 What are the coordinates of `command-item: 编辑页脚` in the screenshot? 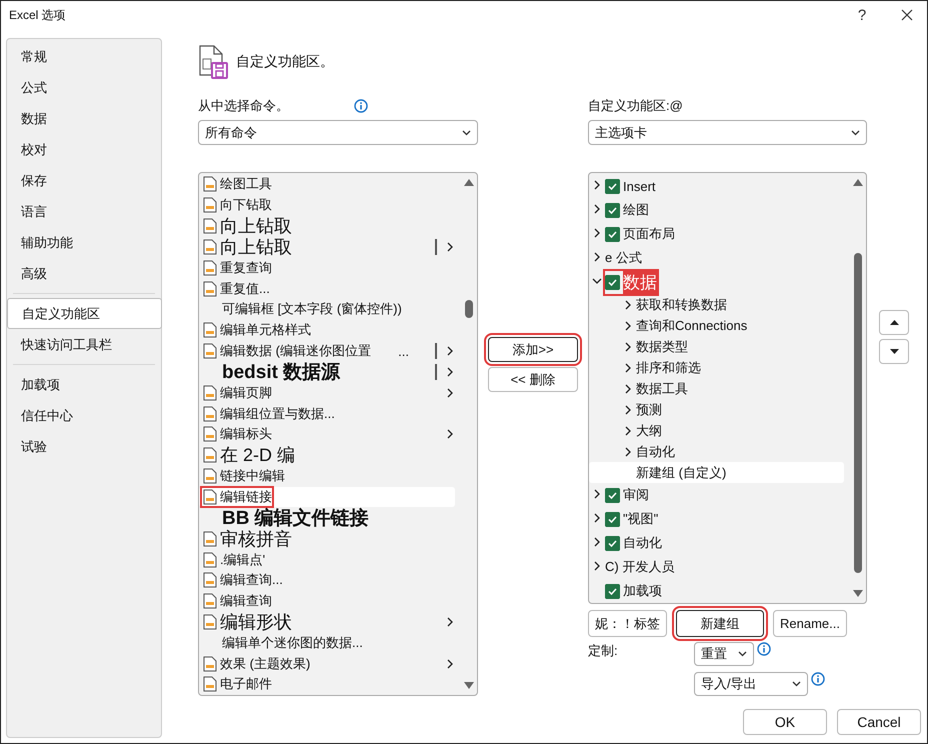 It's located at (330, 393).